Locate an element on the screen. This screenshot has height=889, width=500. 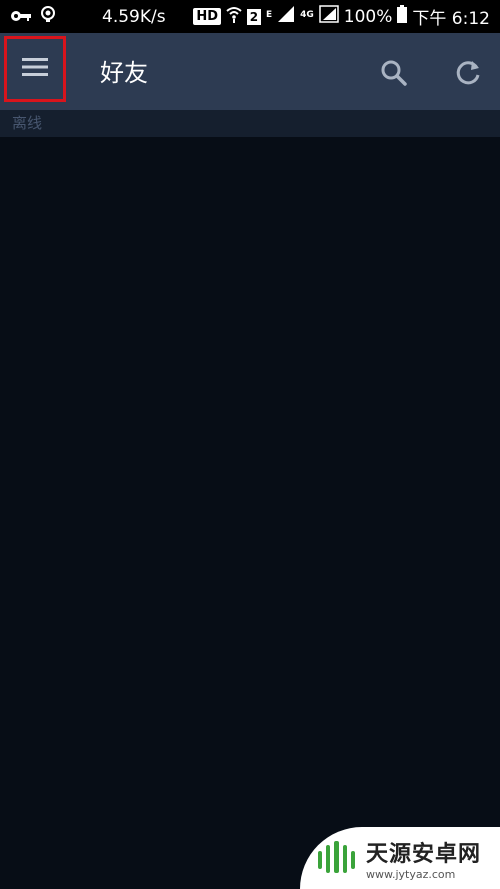
status-bar: 4.59K/s HD 2 E 4G 100% 下午 6:12 is located at coordinates (250, 16).